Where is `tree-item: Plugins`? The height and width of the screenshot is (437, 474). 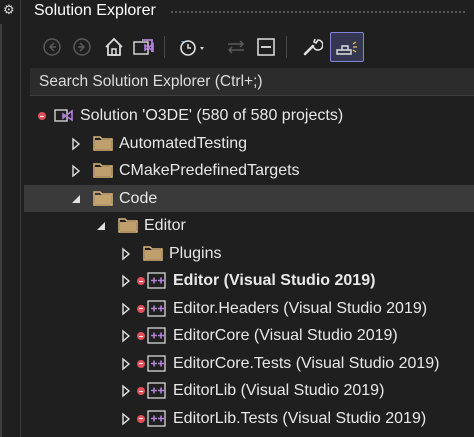
tree-item: Plugins is located at coordinates (249, 254).